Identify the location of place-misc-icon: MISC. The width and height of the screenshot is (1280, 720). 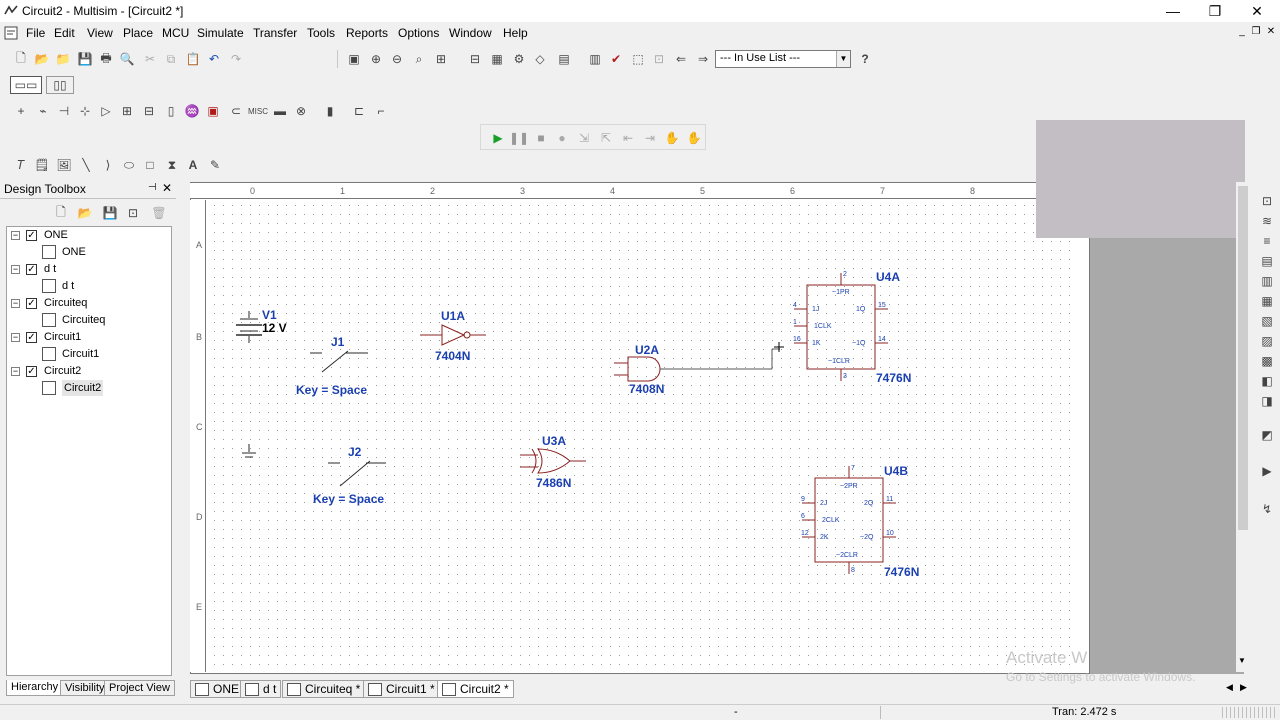
(258, 111).